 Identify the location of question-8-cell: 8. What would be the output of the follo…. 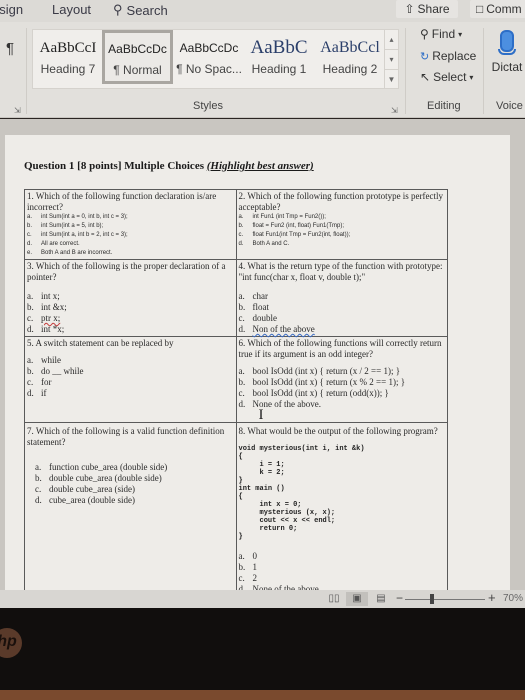
(341, 509).